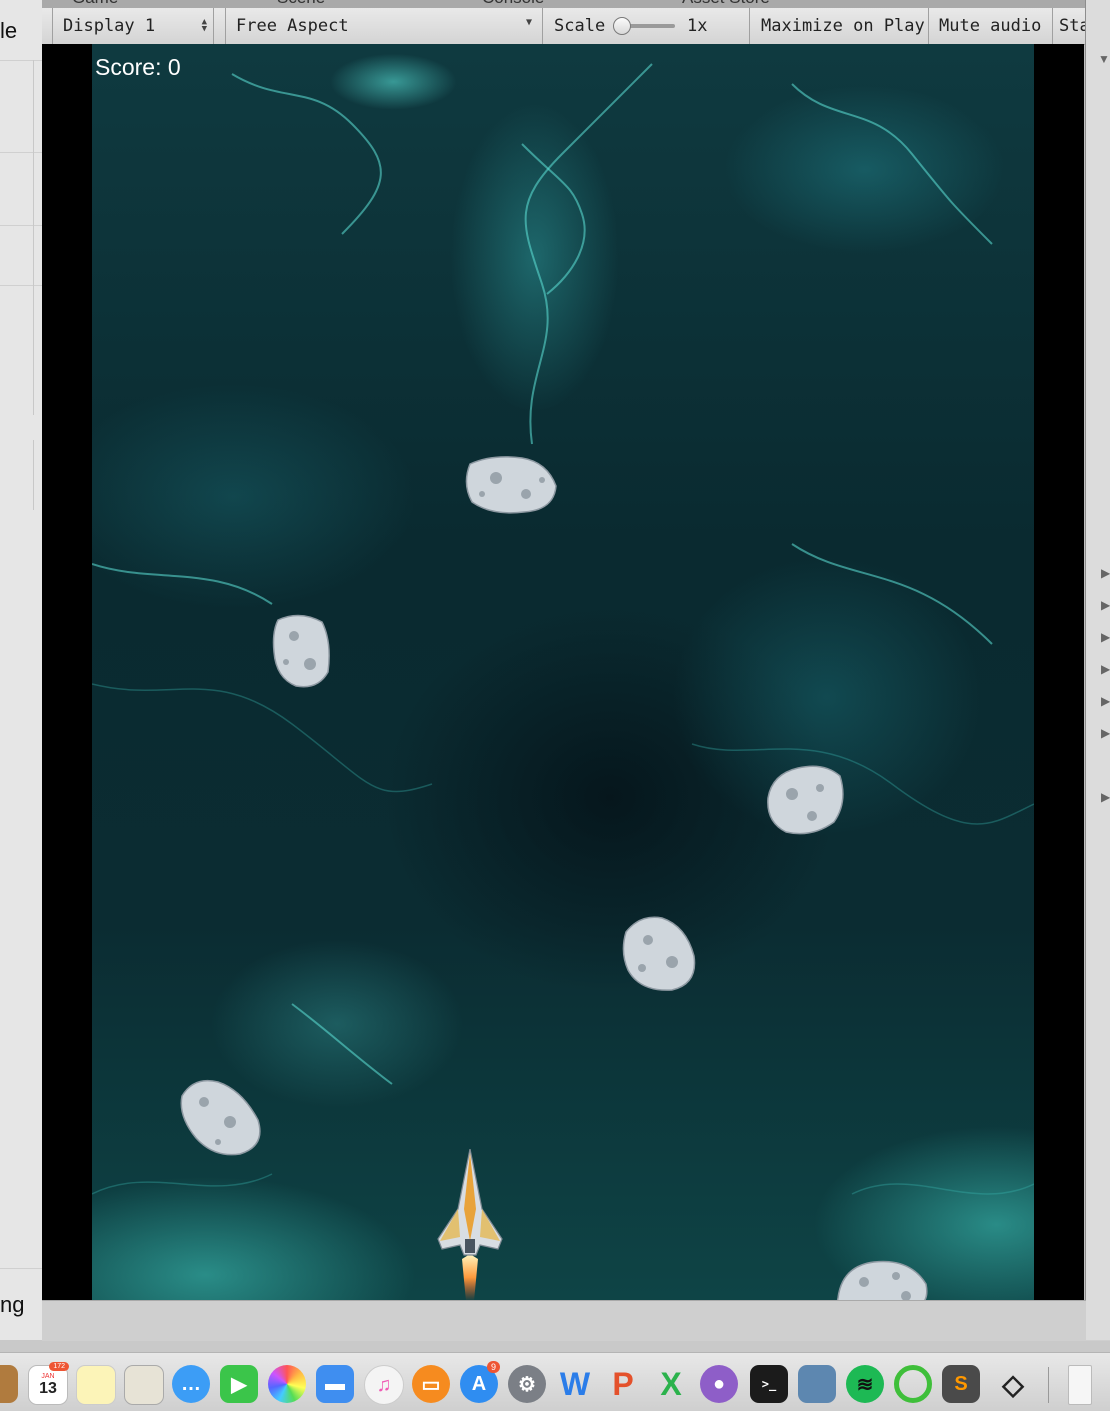 The image size is (1110, 1411). What do you see at coordinates (384, 1385) in the screenshot?
I see `itunes-icon: ♫` at bounding box center [384, 1385].